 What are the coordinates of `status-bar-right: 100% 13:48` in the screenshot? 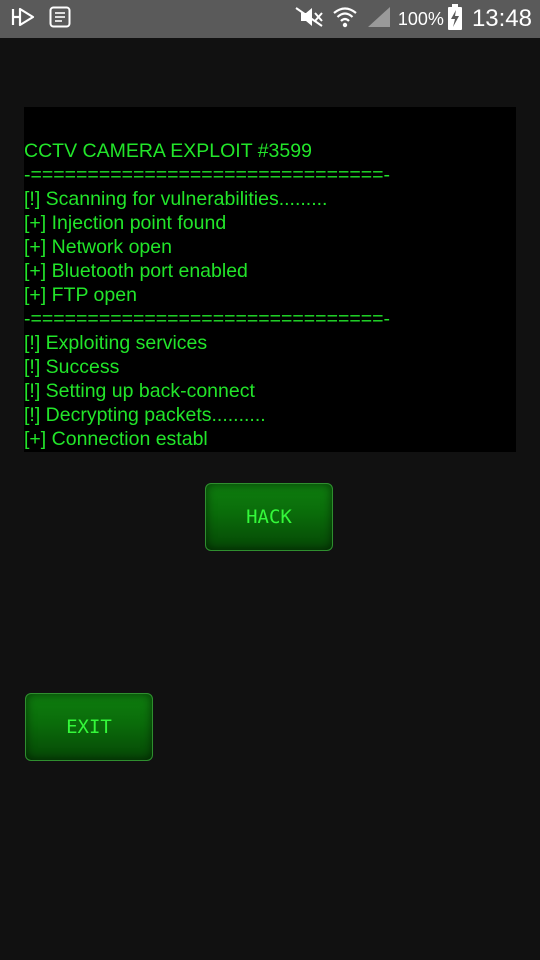 It's located at (412, 19).